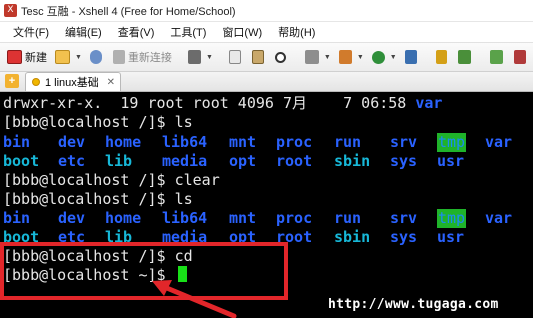 The height and width of the screenshot is (318, 533). I want to click on open-folder-button: ▼, so click(68, 57).